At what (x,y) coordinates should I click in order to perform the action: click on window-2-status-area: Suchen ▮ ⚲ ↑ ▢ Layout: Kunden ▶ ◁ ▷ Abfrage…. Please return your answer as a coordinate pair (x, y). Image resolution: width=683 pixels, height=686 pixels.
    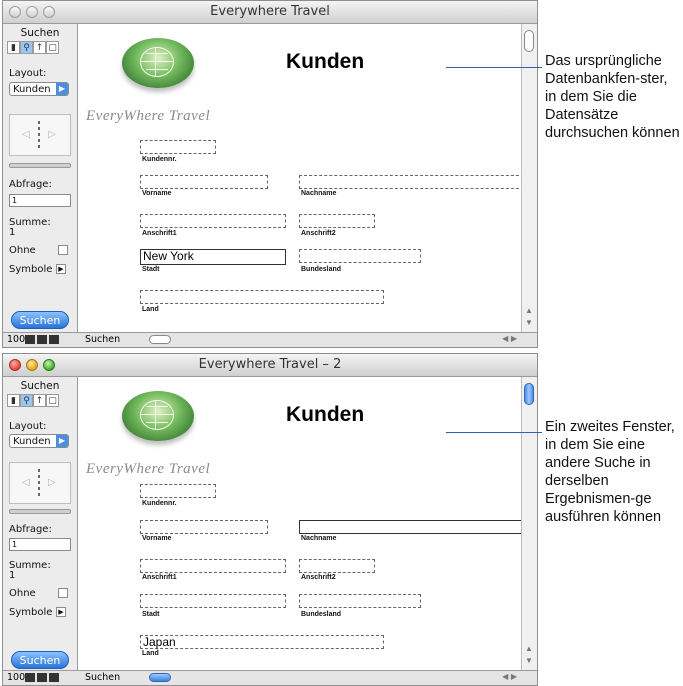
    Looking at the image, I should click on (40, 524).